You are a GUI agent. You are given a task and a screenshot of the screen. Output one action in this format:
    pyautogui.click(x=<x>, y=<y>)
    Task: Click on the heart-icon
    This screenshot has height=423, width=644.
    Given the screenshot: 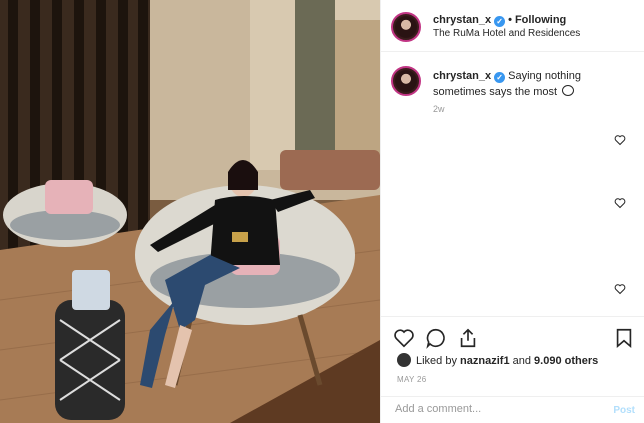 What is the action you would take?
    pyautogui.click(x=404, y=338)
    